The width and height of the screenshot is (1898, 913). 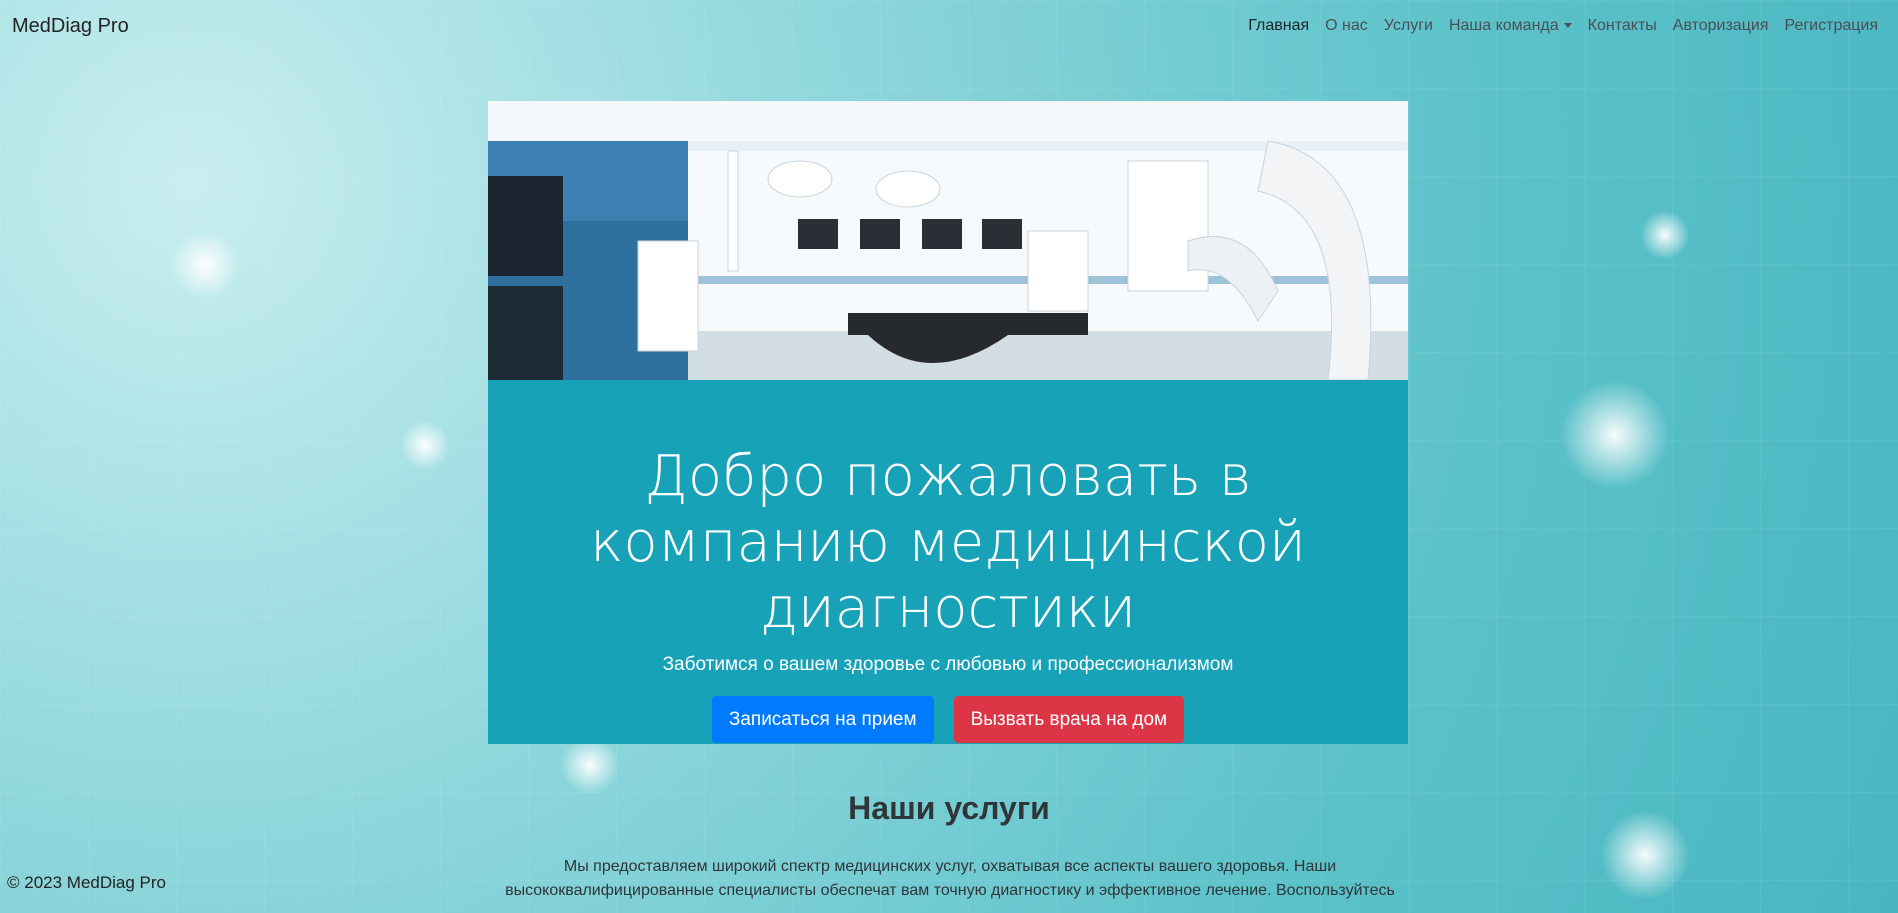 I want to click on nav-link-login: Авторизация, so click(x=1721, y=26).